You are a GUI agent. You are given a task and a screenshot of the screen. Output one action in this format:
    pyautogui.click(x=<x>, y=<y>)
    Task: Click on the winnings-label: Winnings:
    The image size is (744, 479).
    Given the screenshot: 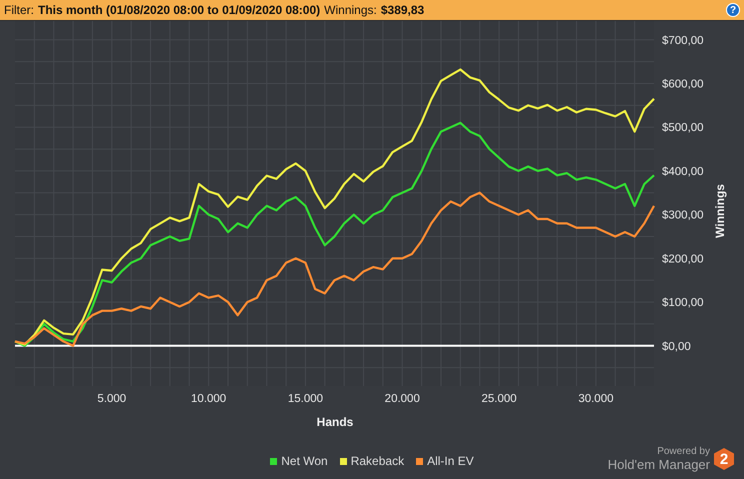 What is the action you would take?
    pyautogui.click(x=350, y=10)
    